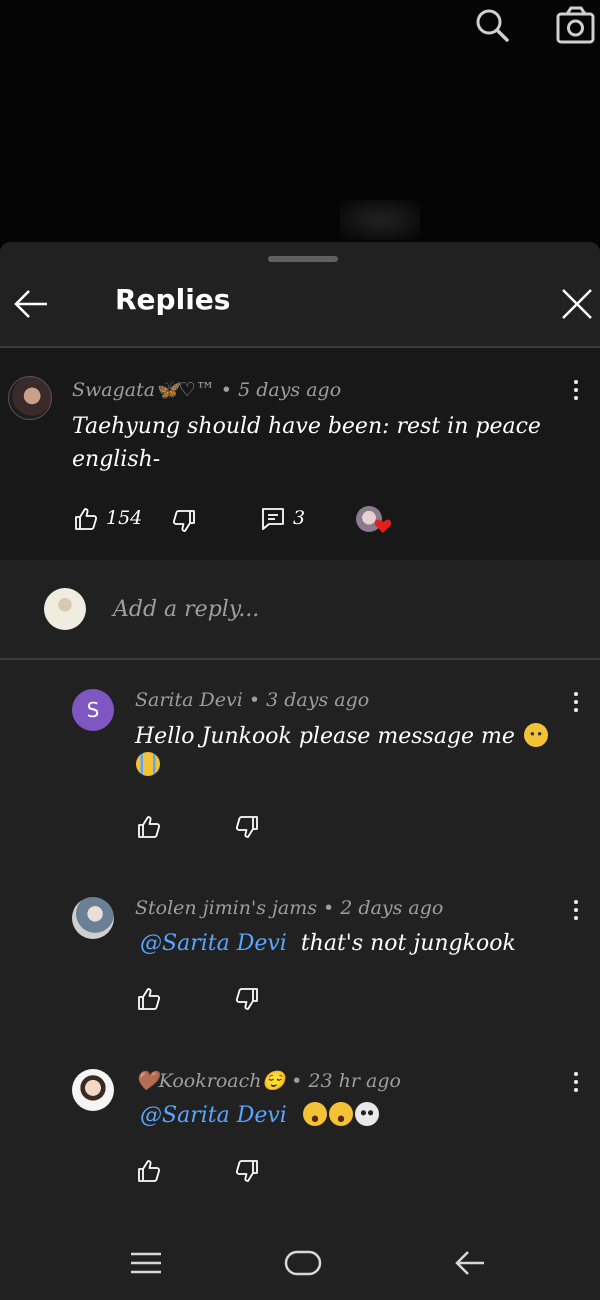 This screenshot has height=1300, width=600. I want to click on crying-face-icon, so click(148, 764).